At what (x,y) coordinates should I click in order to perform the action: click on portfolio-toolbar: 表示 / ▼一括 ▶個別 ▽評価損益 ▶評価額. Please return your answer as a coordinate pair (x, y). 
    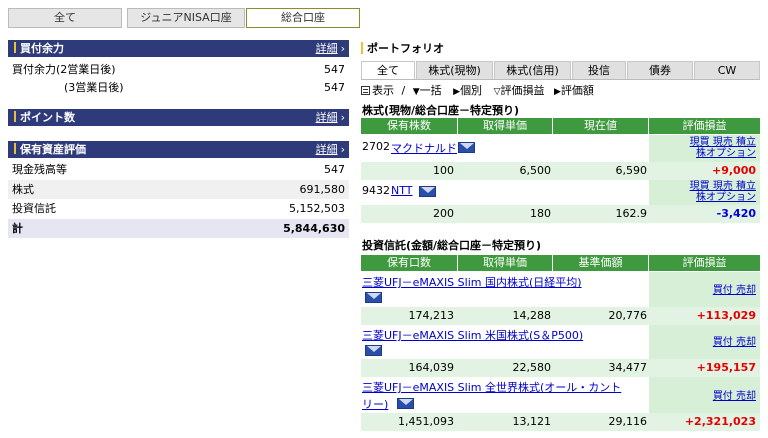
    Looking at the image, I should click on (560, 91).